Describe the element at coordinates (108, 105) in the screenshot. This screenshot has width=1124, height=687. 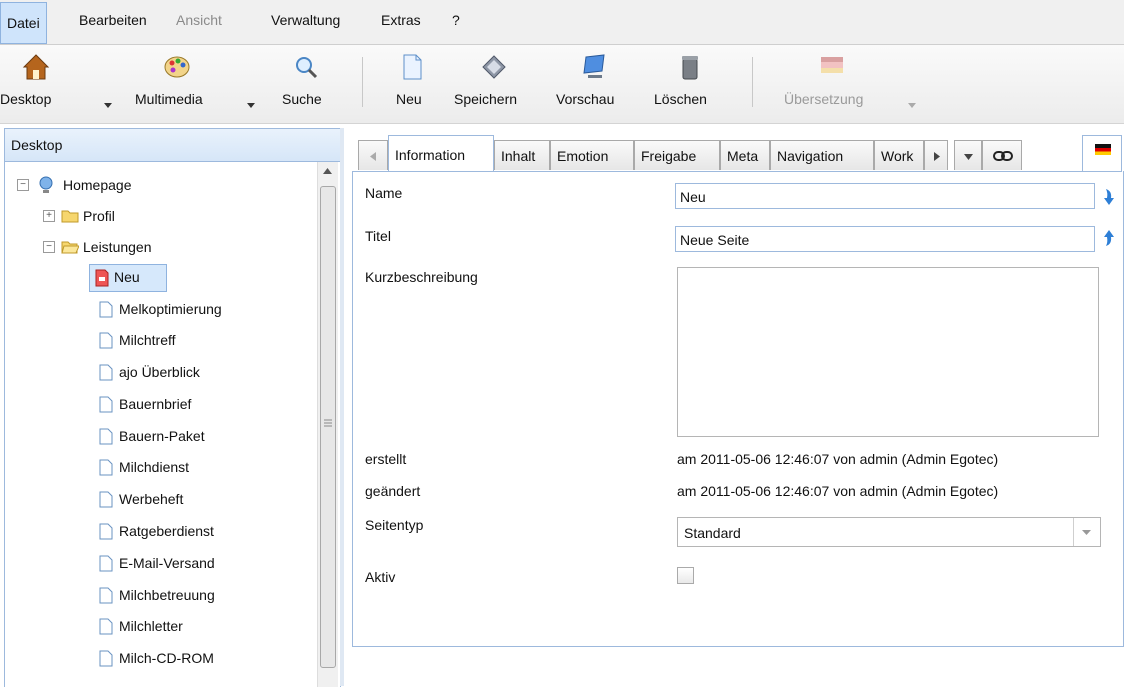
I see `desktop-dropdown-caret` at that location.